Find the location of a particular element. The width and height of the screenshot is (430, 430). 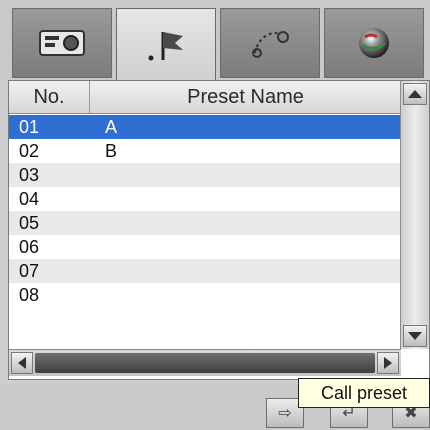

preset-flag-icon is located at coordinates (165, 45).